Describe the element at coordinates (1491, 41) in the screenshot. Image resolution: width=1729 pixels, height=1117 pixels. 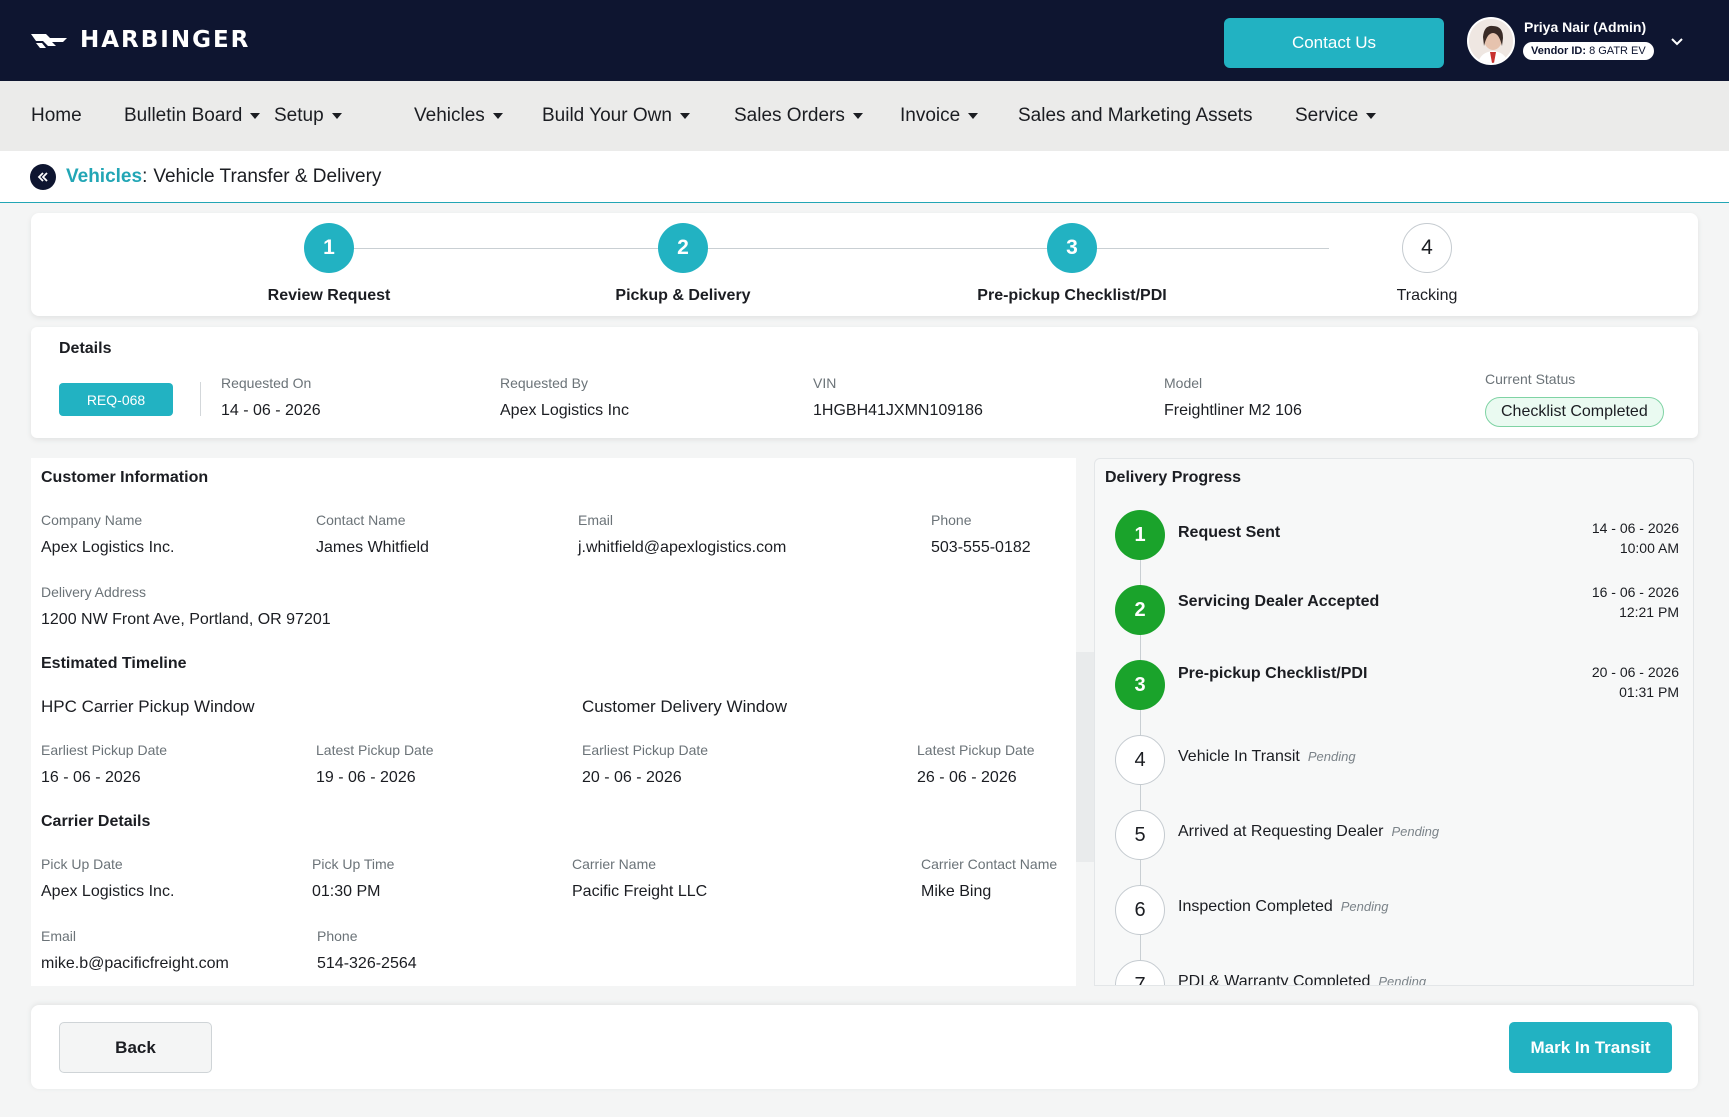
I see `avatar` at that location.